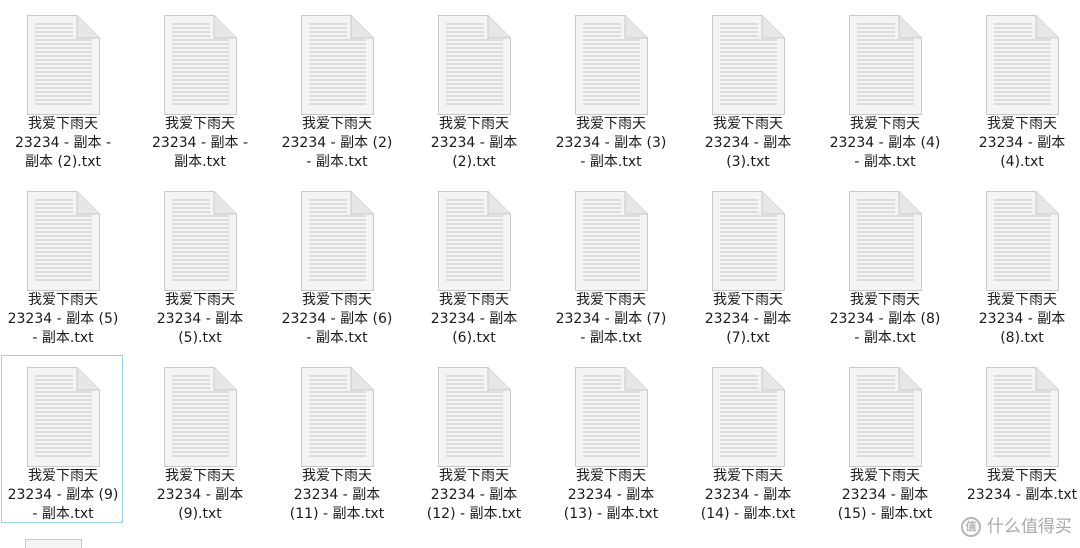 The height and width of the screenshot is (548, 1080). I want to click on file-name-line: (3).txt, so click(748, 162).